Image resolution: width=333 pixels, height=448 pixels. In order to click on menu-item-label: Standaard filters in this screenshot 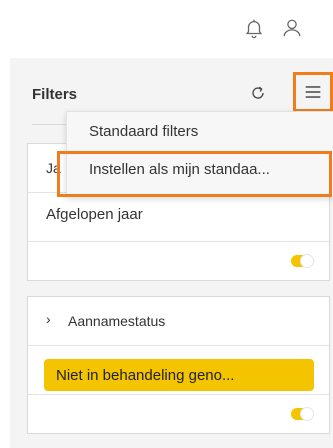, I will do `click(144, 131)`.